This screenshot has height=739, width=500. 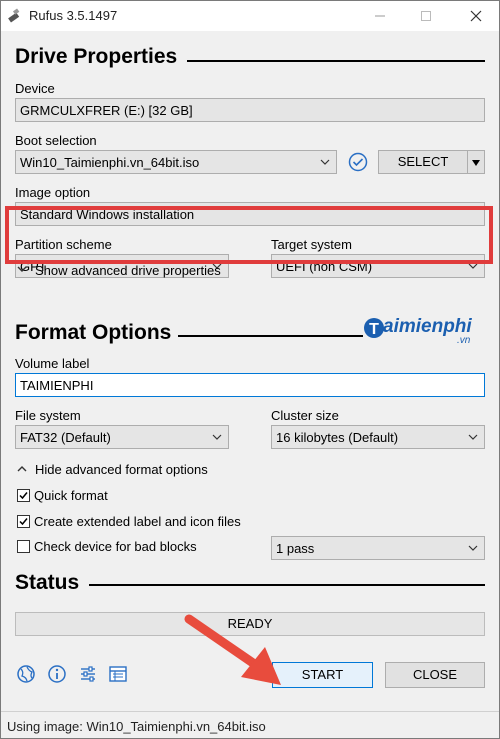 What do you see at coordinates (106, 110) in the screenshot?
I see `device-value: GRMCULXFRER (E:) [32 GB]` at bounding box center [106, 110].